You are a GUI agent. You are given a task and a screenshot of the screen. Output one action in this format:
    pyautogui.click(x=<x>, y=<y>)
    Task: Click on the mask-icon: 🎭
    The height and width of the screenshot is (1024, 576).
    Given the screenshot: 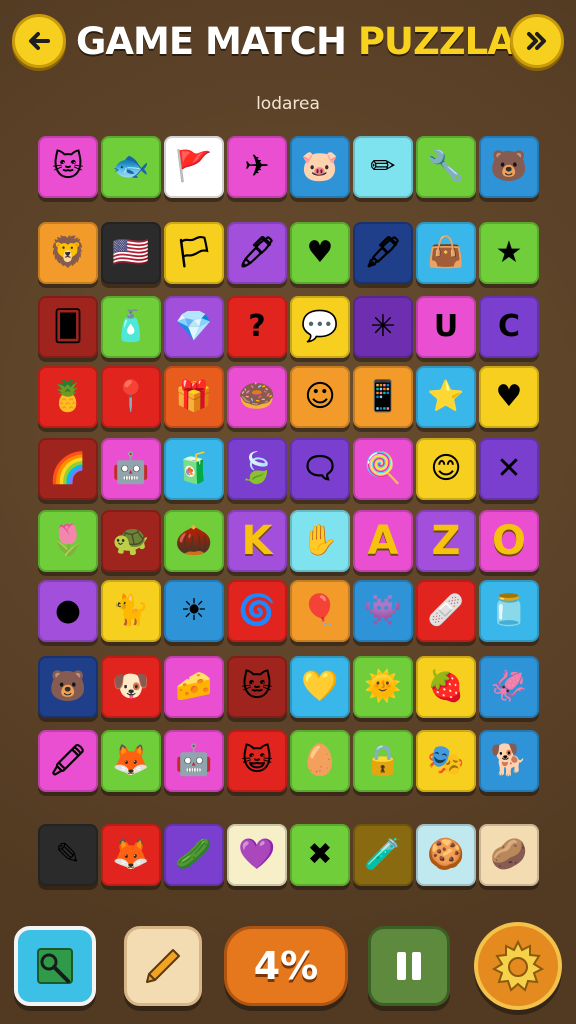 What is the action you would take?
    pyautogui.click(x=446, y=760)
    